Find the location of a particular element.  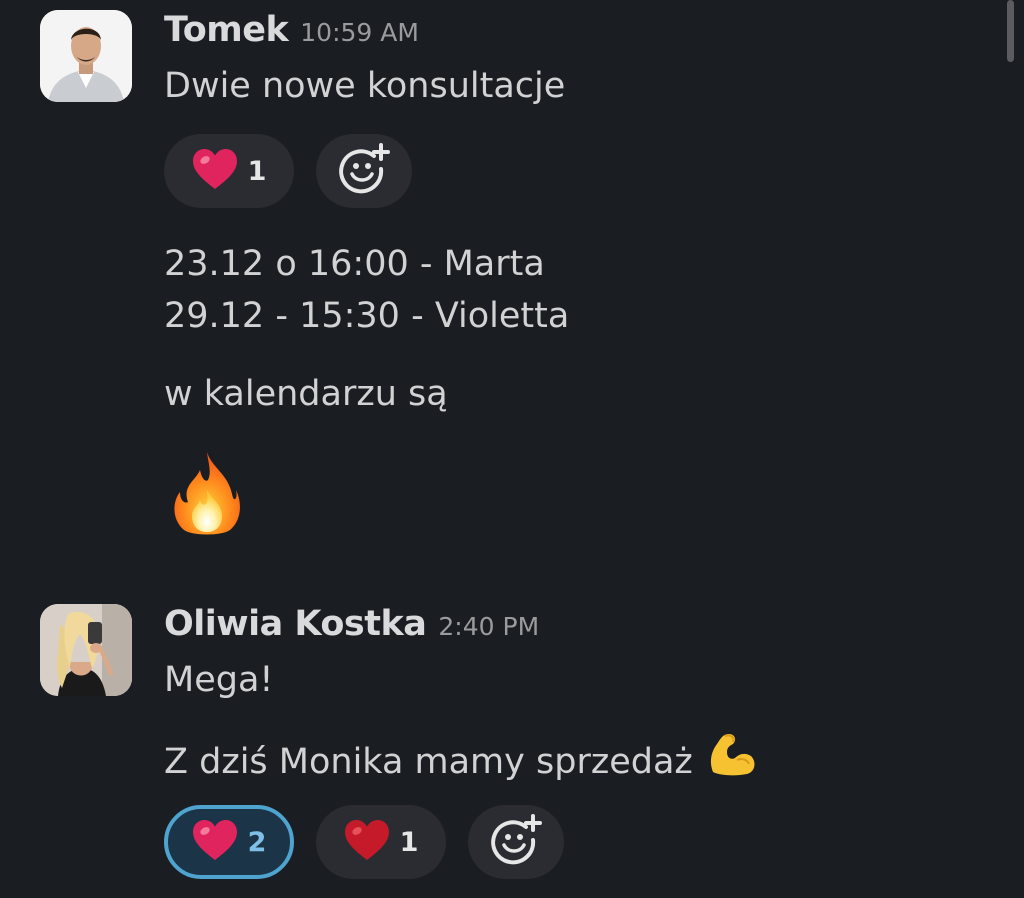

avatar-oliwia-image is located at coordinates (86, 650).